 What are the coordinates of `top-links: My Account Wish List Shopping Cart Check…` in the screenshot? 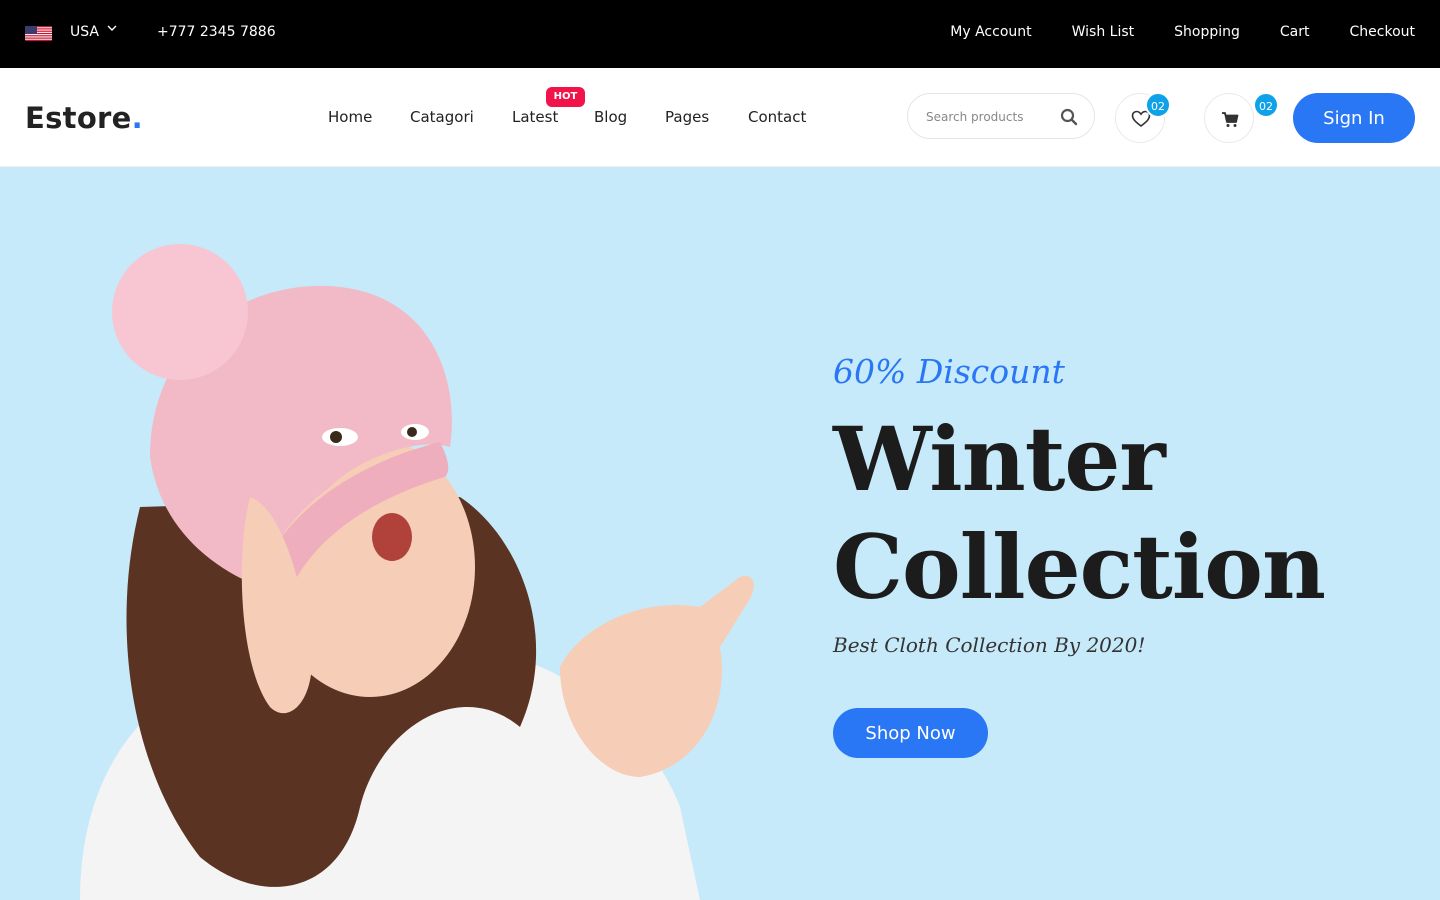 It's located at (1182, 32).